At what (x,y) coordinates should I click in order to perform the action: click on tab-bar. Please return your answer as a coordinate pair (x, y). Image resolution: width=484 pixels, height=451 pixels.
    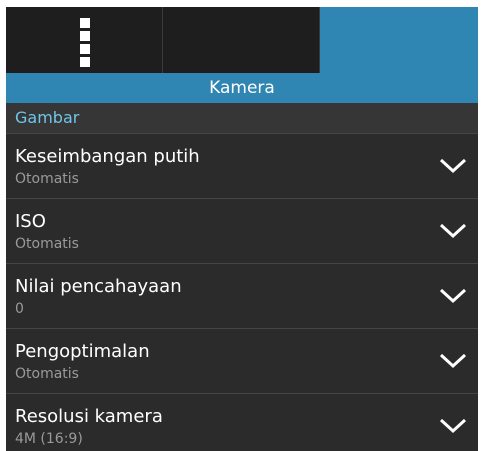
    Looking at the image, I should click on (242, 40).